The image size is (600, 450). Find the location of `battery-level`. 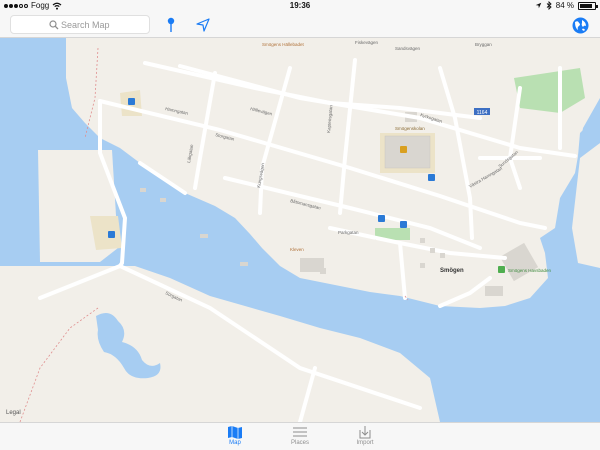

battery-level is located at coordinates (586, 5).